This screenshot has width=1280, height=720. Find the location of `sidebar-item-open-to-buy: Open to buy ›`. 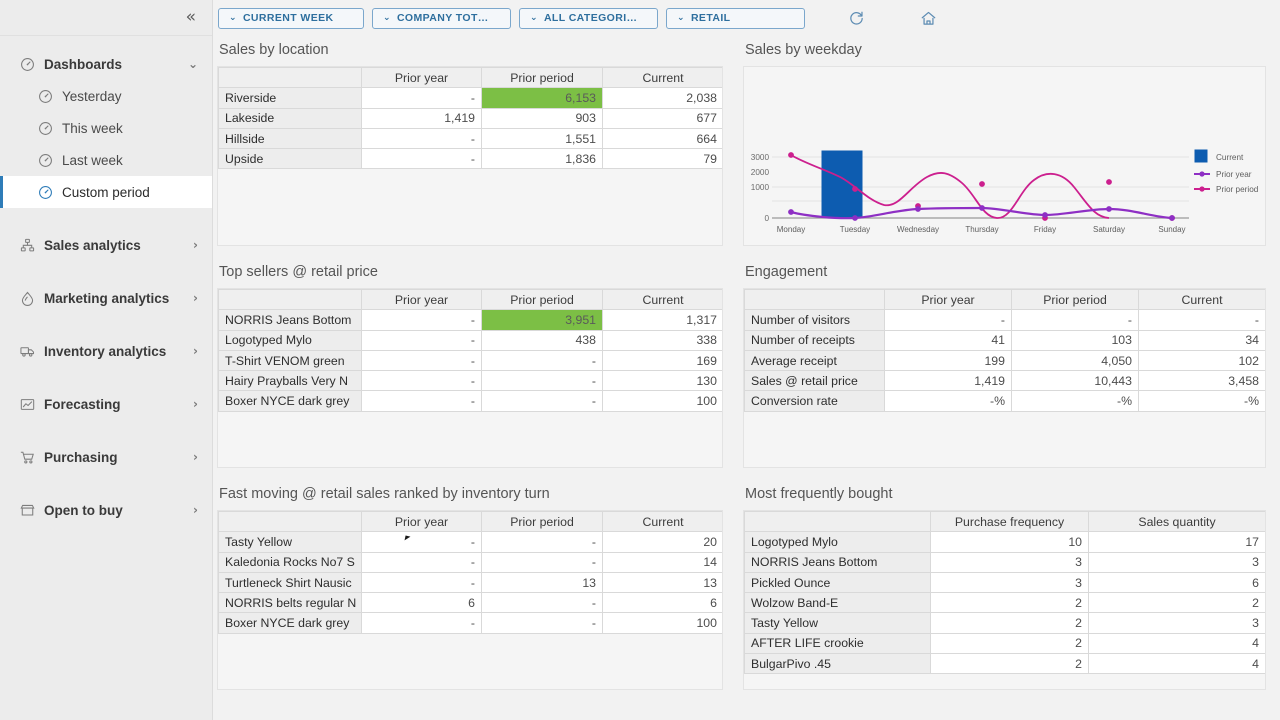

sidebar-item-open-to-buy: Open to buy › is located at coordinates (106, 510).